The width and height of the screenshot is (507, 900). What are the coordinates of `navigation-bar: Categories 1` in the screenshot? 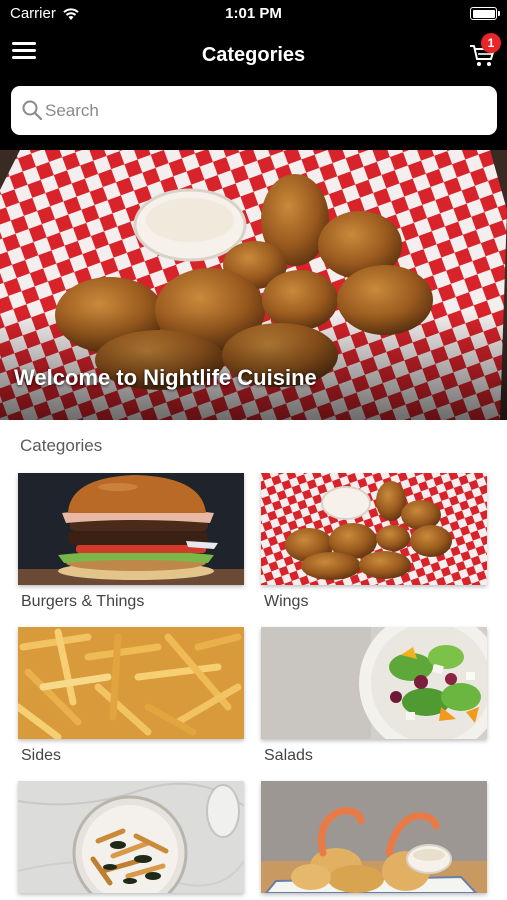 It's located at (253, 89).